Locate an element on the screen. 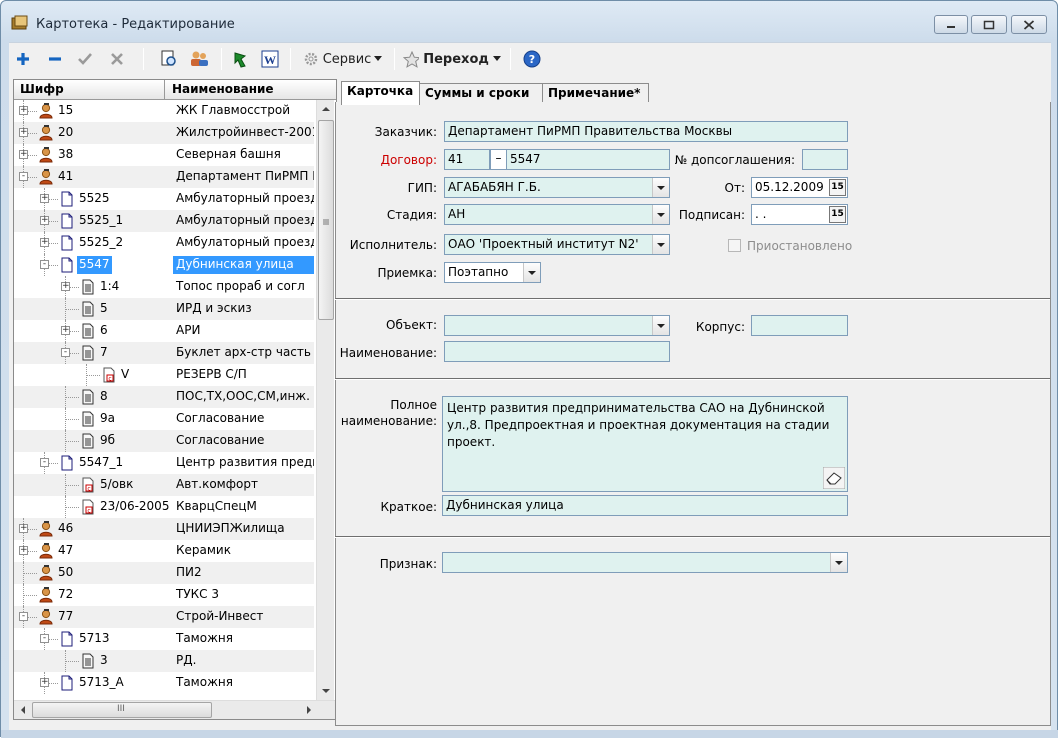 This screenshot has width=1058, height=738. gip-select: АГАБАБЯН Г.Б. is located at coordinates (557, 187).